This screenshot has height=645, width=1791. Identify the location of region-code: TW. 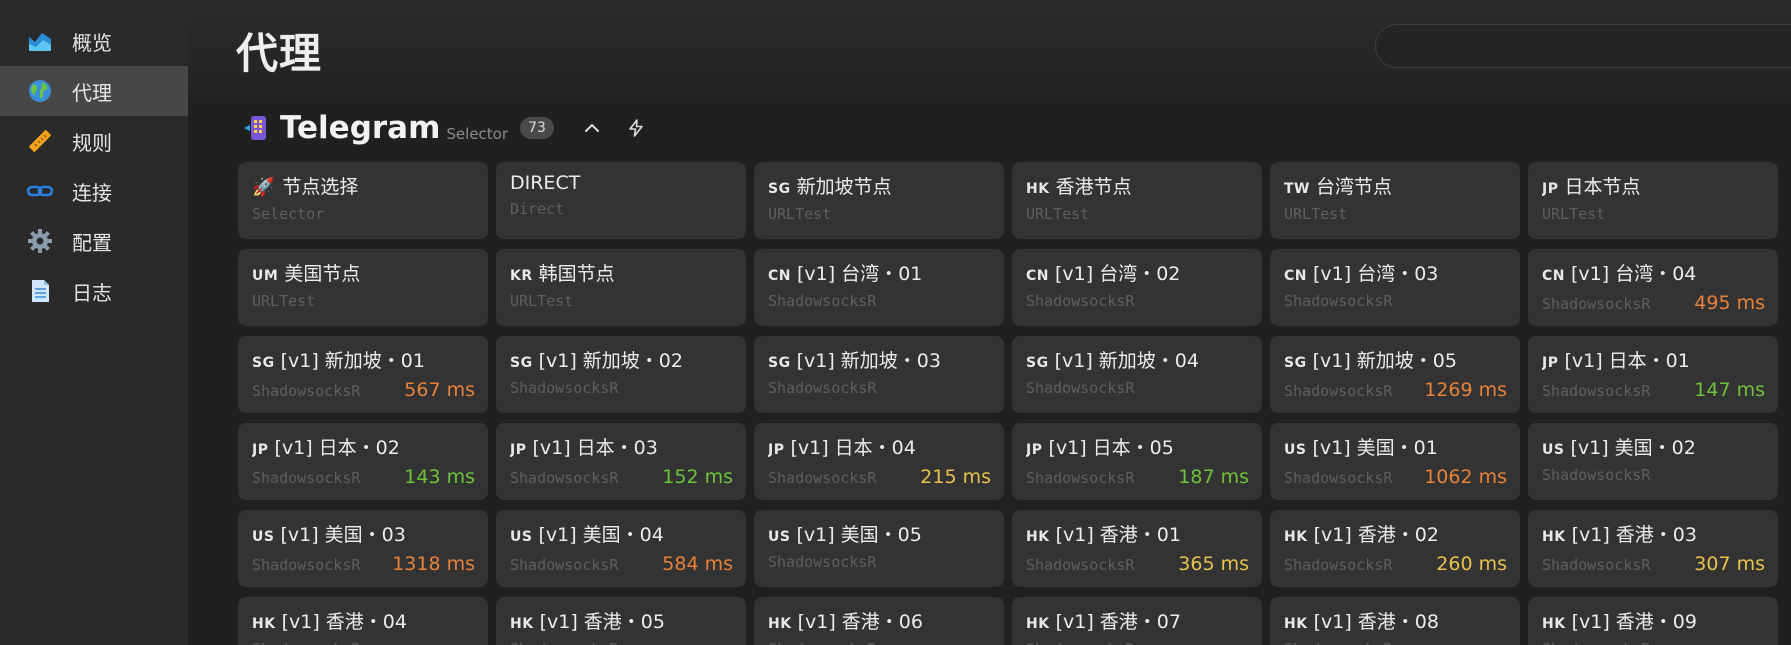
(1297, 189).